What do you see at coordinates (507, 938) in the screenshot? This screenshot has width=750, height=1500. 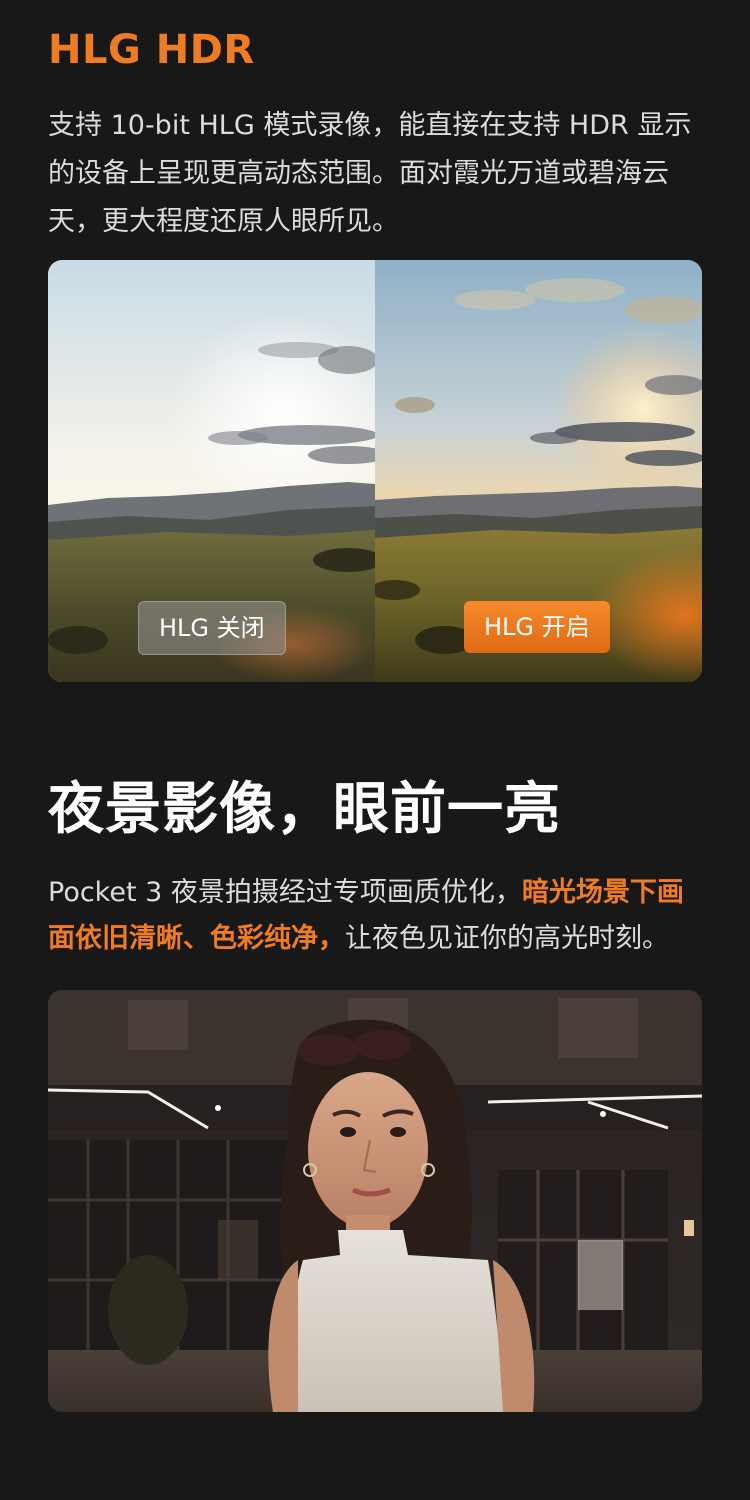 I see `night-desc-part2: 让夜色见证你的高光时刻。` at bounding box center [507, 938].